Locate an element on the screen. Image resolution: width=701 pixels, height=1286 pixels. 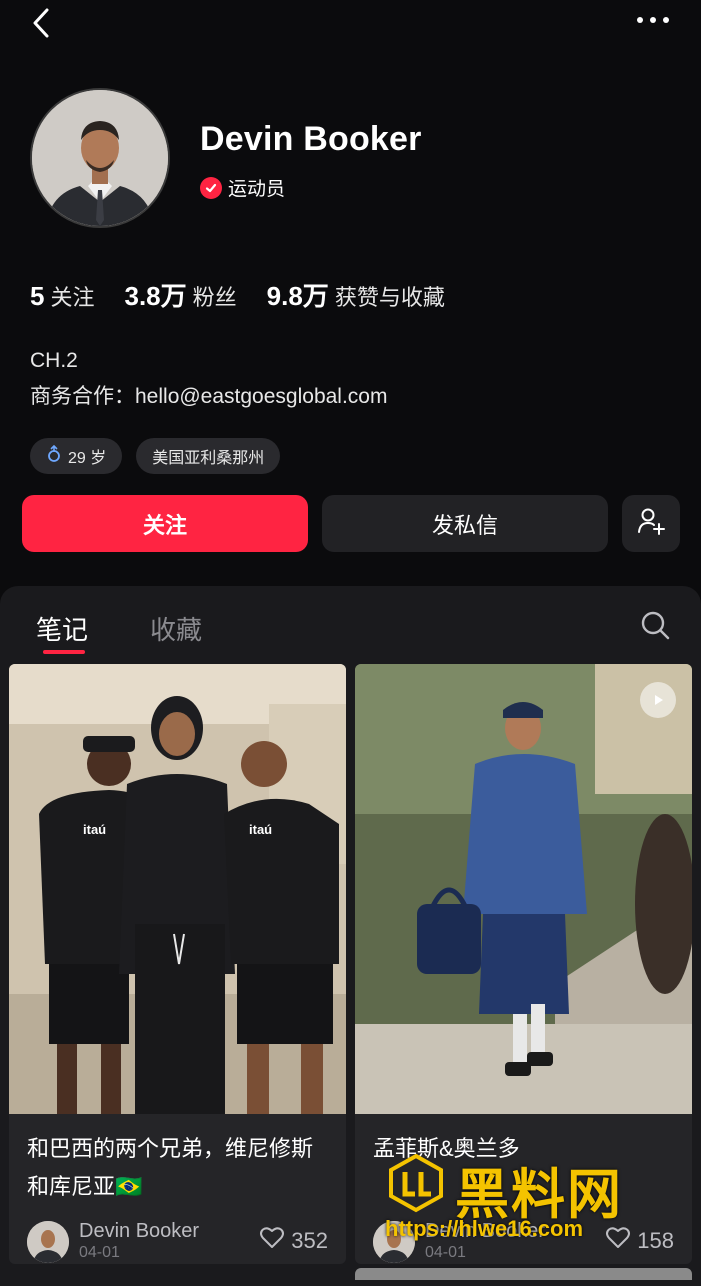
next-note-card-peek is located at coordinates (523, 1274).